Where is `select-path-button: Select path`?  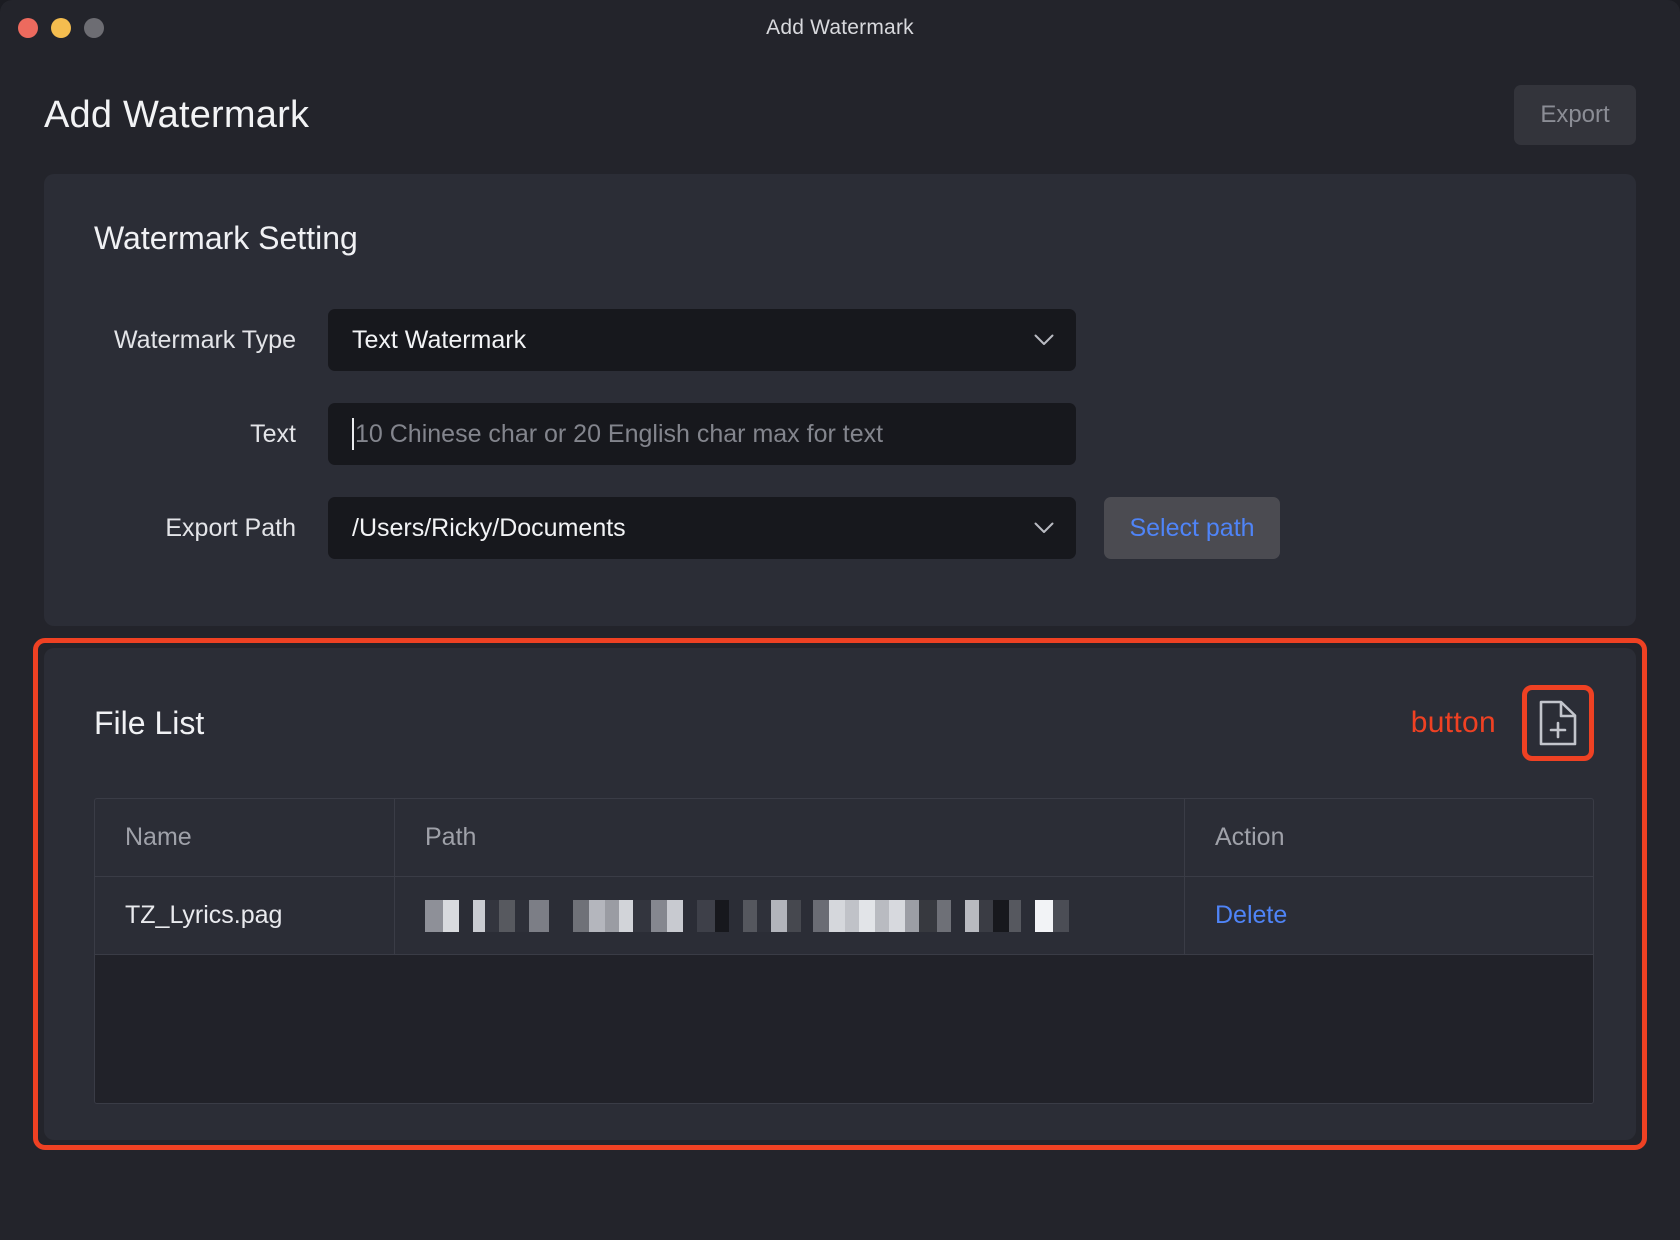 select-path-button: Select path is located at coordinates (1192, 528).